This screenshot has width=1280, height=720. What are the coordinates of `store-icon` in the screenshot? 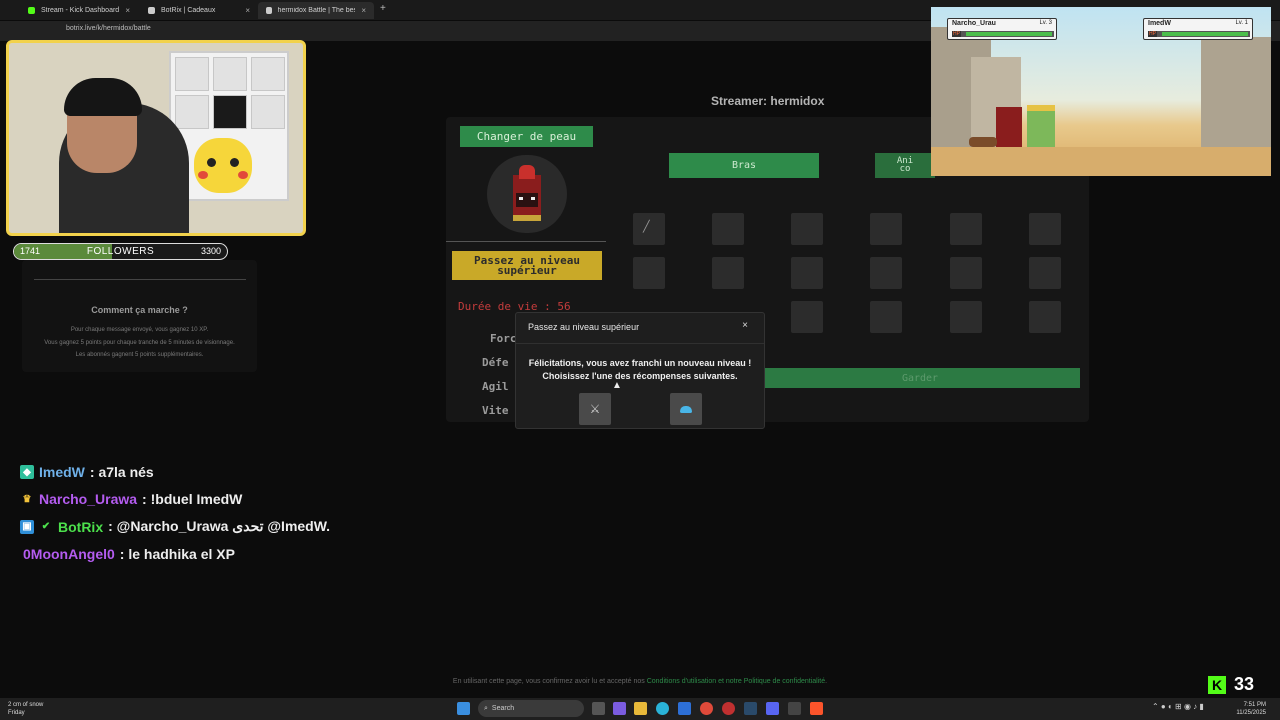 It's located at (684, 708).